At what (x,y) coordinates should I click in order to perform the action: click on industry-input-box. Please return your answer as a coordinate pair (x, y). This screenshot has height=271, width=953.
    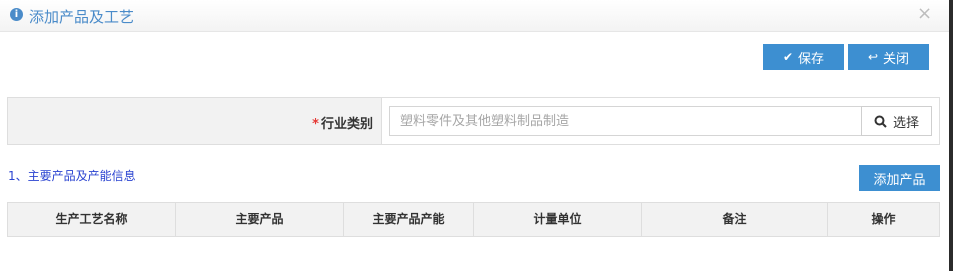
    Looking at the image, I should click on (629, 121).